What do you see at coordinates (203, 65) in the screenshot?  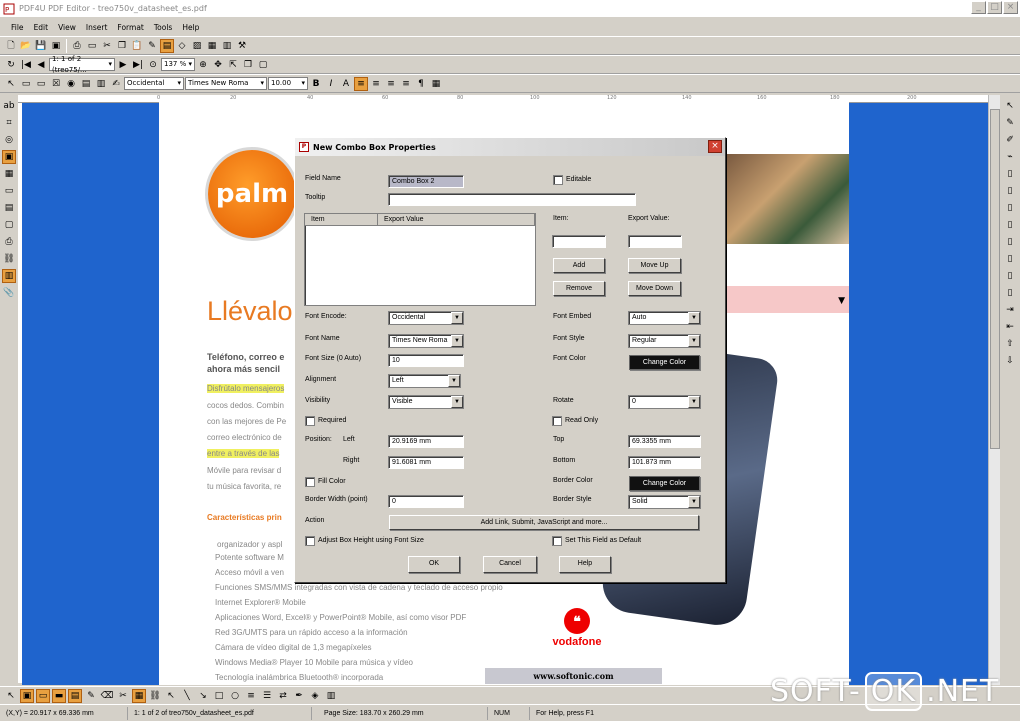 I see `zoom-in-icon: ⊕` at bounding box center [203, 65].